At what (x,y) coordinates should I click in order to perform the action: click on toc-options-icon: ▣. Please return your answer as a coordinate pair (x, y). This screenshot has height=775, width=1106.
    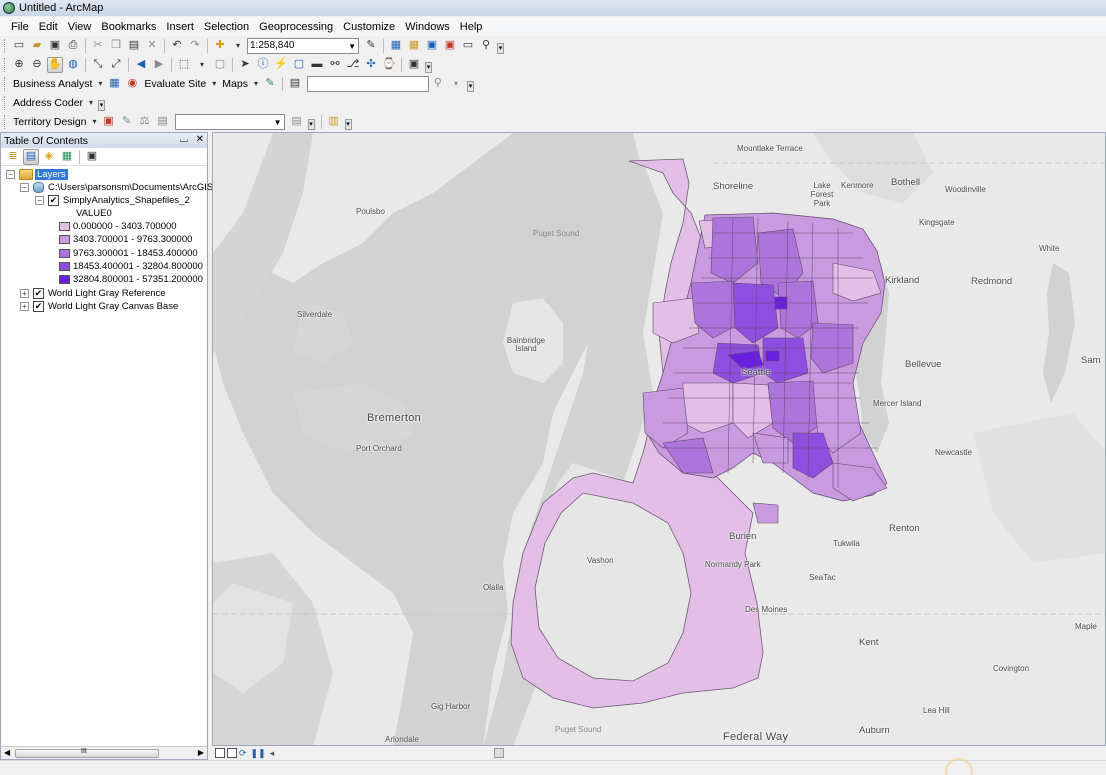
    Looking at the image, I should click on (92, 157).